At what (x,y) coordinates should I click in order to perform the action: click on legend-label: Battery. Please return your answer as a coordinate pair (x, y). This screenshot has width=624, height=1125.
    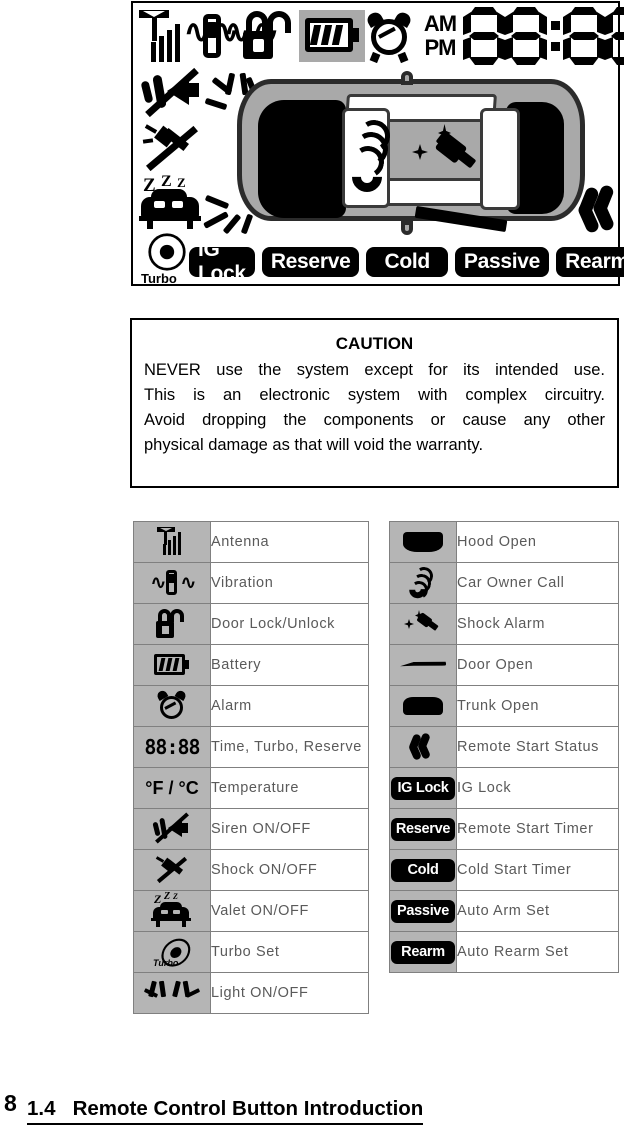
    Looking at the image, I should click on (289, 665).